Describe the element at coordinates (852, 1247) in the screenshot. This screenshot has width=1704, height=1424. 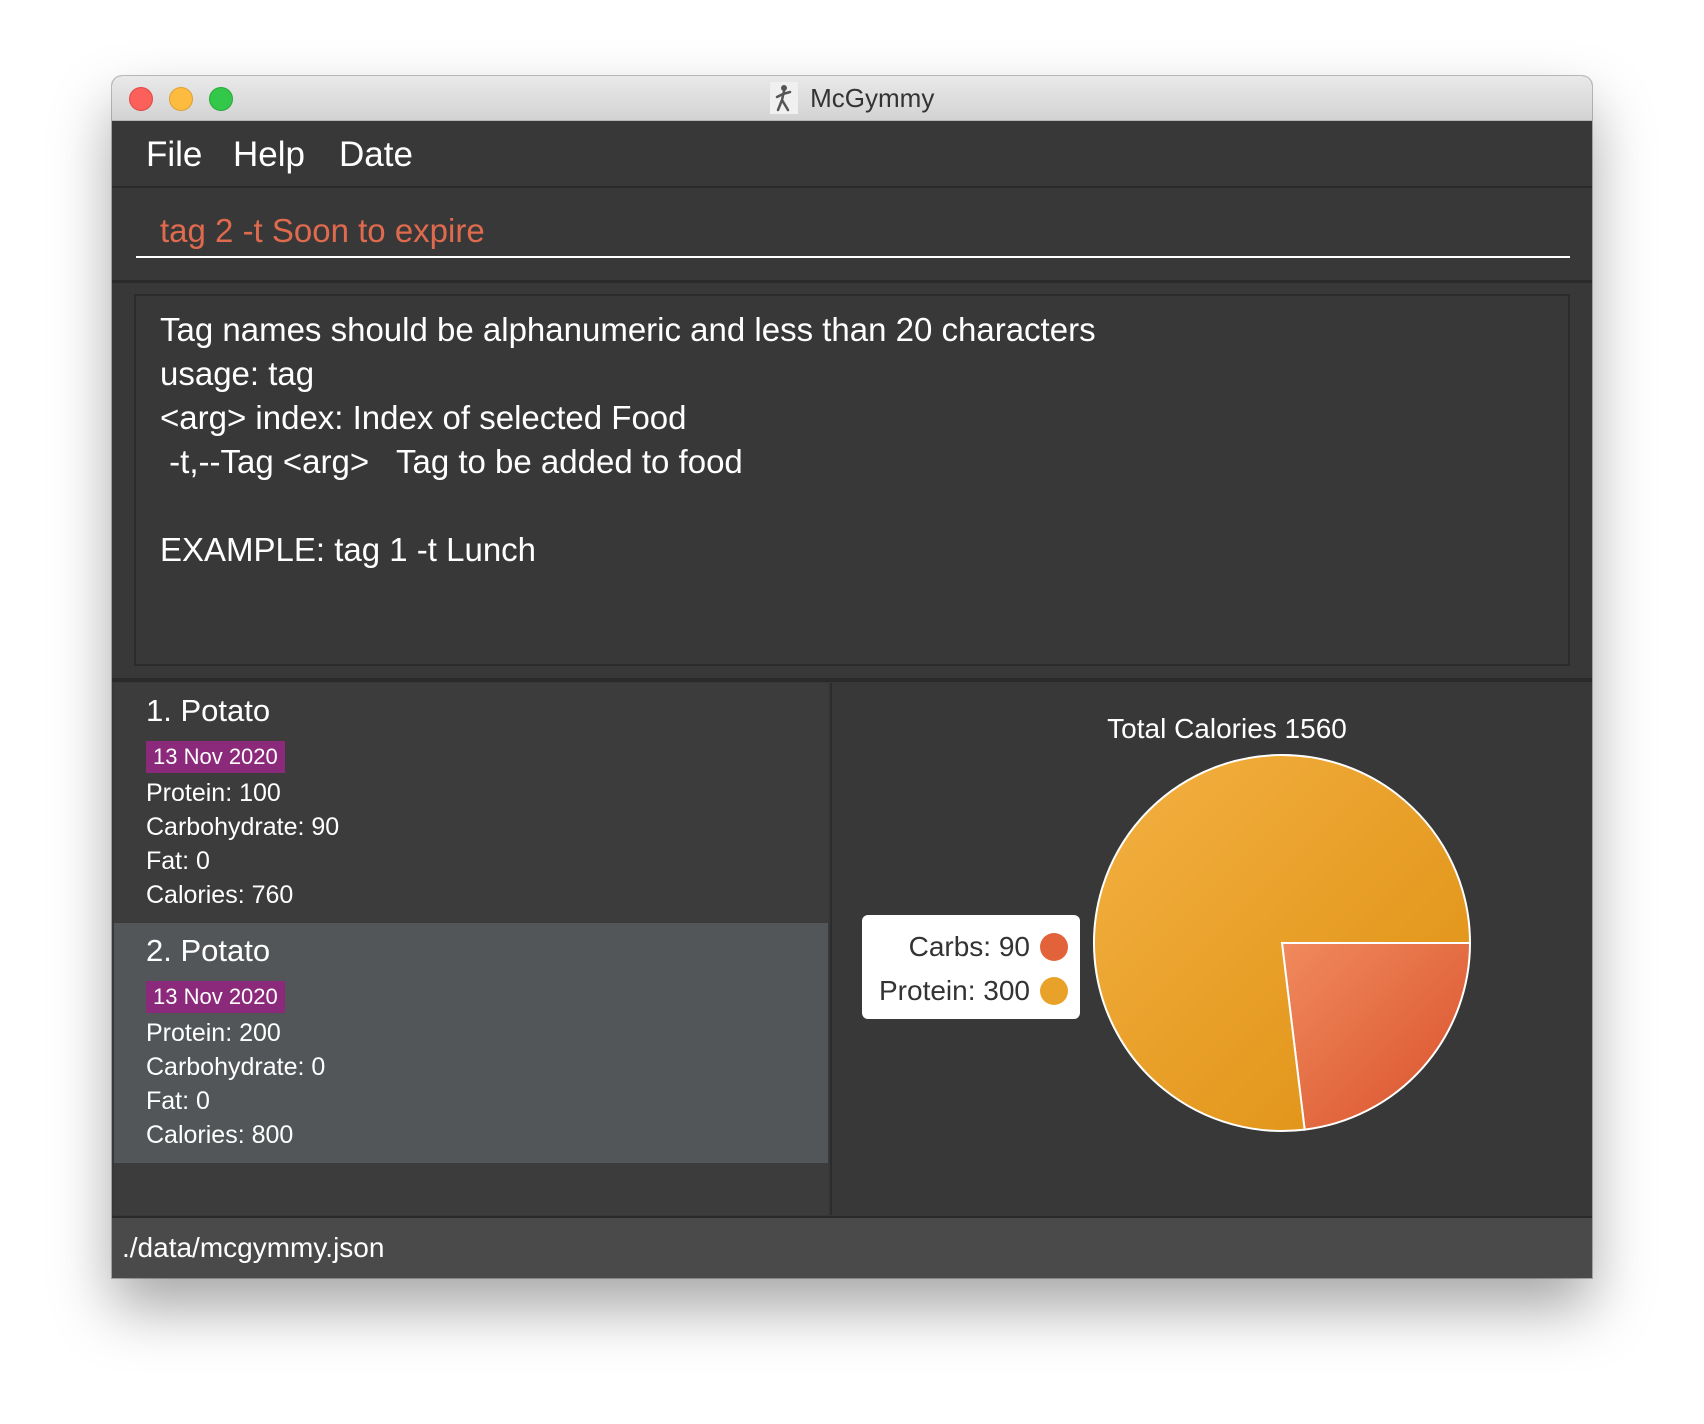
I see `status-bar: ./data/mcgymmy.json` at that location.